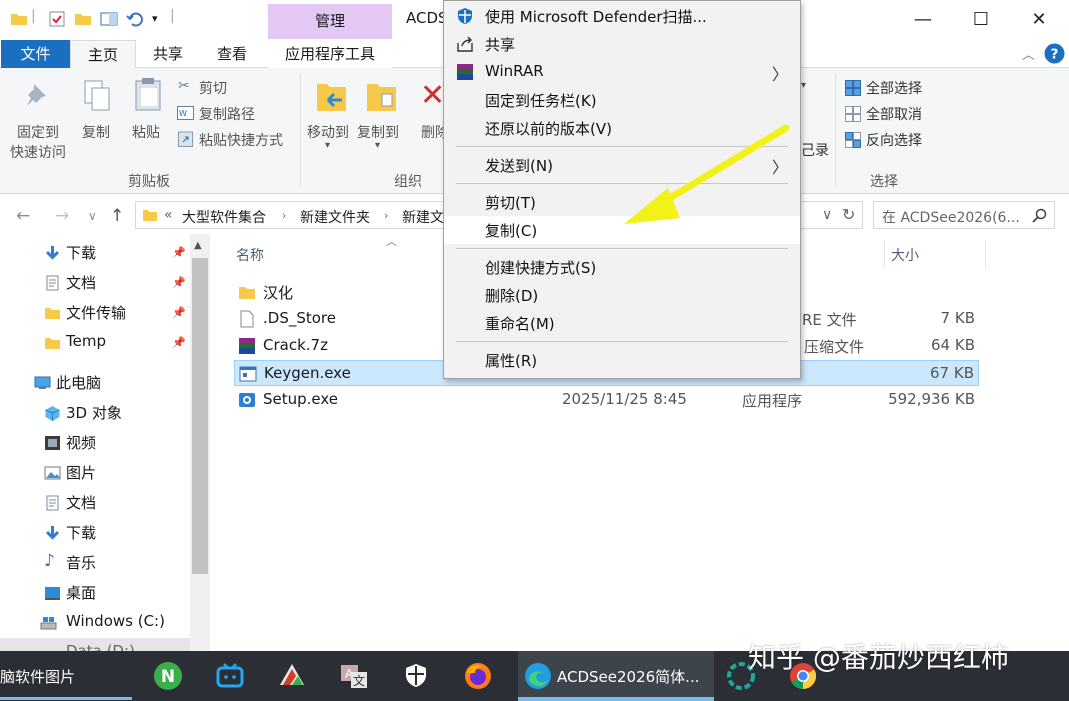 The image size is (1069, 701). I want to click on folder-icon, so click(52, 313).